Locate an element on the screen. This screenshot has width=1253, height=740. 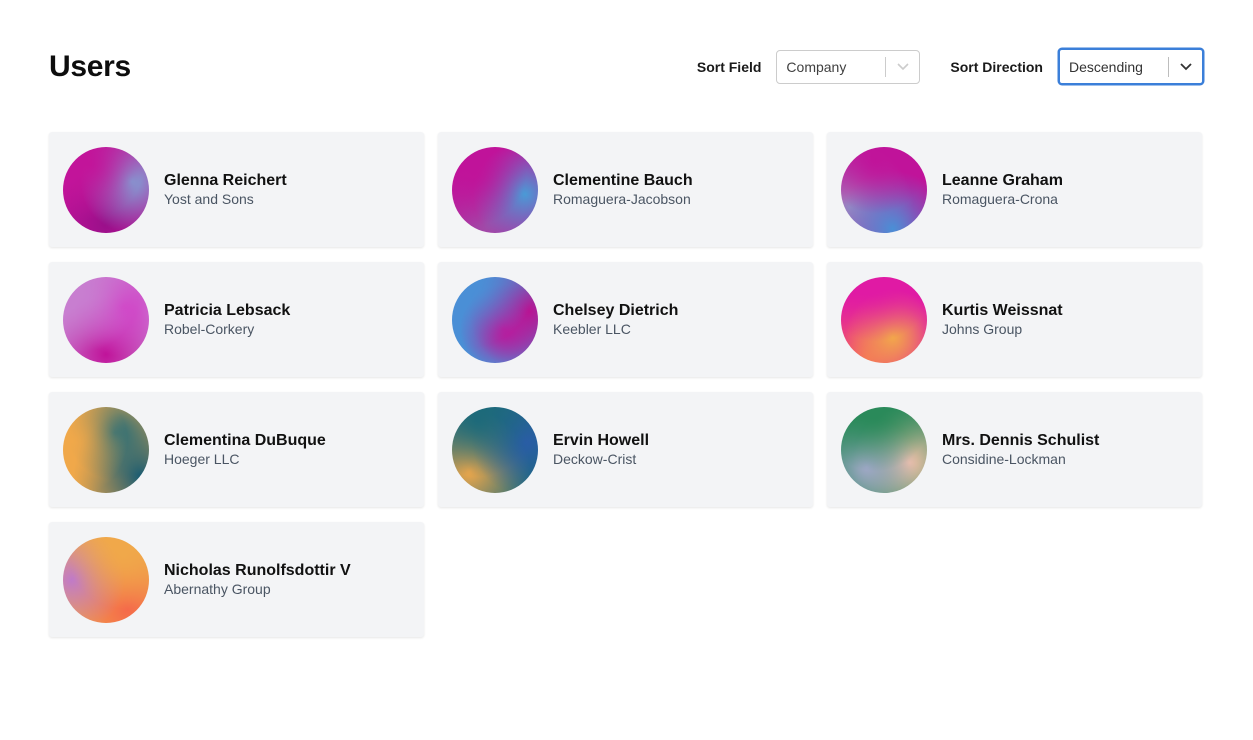
sort-direction-label: Sort Direction is located at coordinates (996, 66).